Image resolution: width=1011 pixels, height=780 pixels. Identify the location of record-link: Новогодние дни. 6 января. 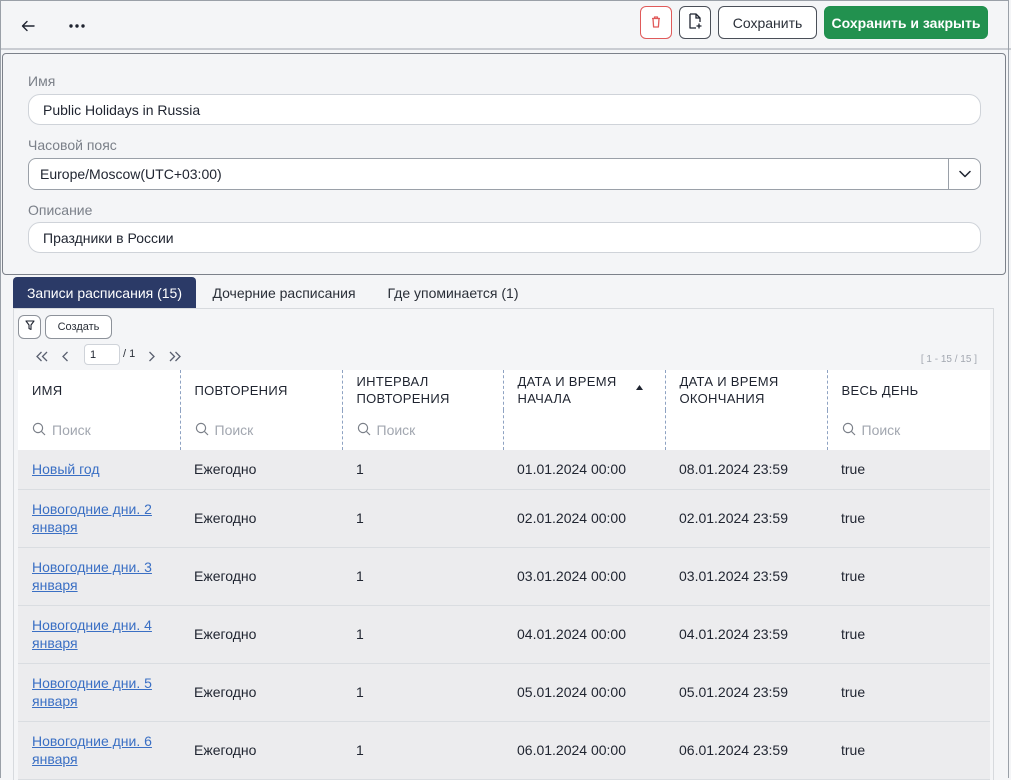
(92, 750).